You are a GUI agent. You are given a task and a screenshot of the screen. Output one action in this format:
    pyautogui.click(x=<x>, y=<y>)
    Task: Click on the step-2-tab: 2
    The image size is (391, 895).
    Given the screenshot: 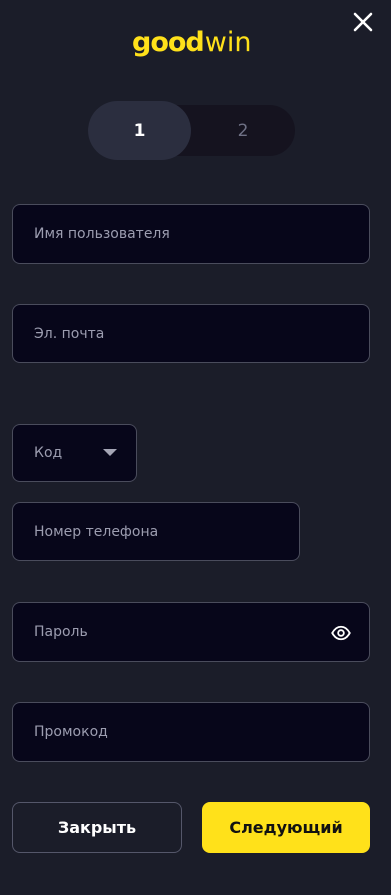 What is the action you would take?
    pyautogui.click(x=243, y=130)
    